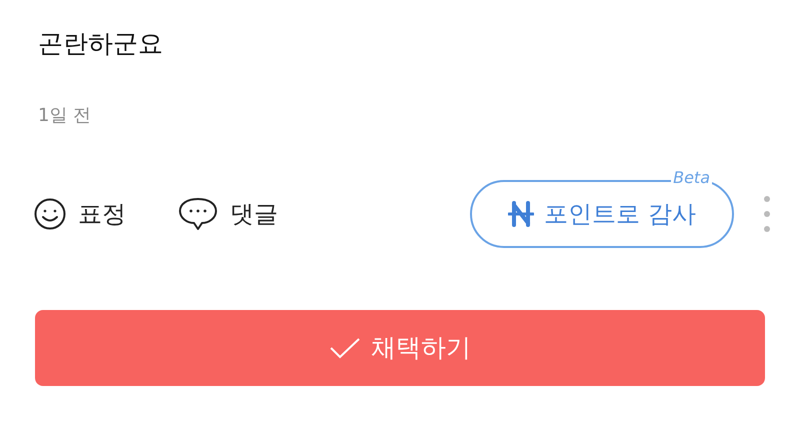 The width and height of the screenshot is (800, 437). Describe the element at coordinates (228, 214) in the screenshot. I see `comment-button: 댓글` at that location.